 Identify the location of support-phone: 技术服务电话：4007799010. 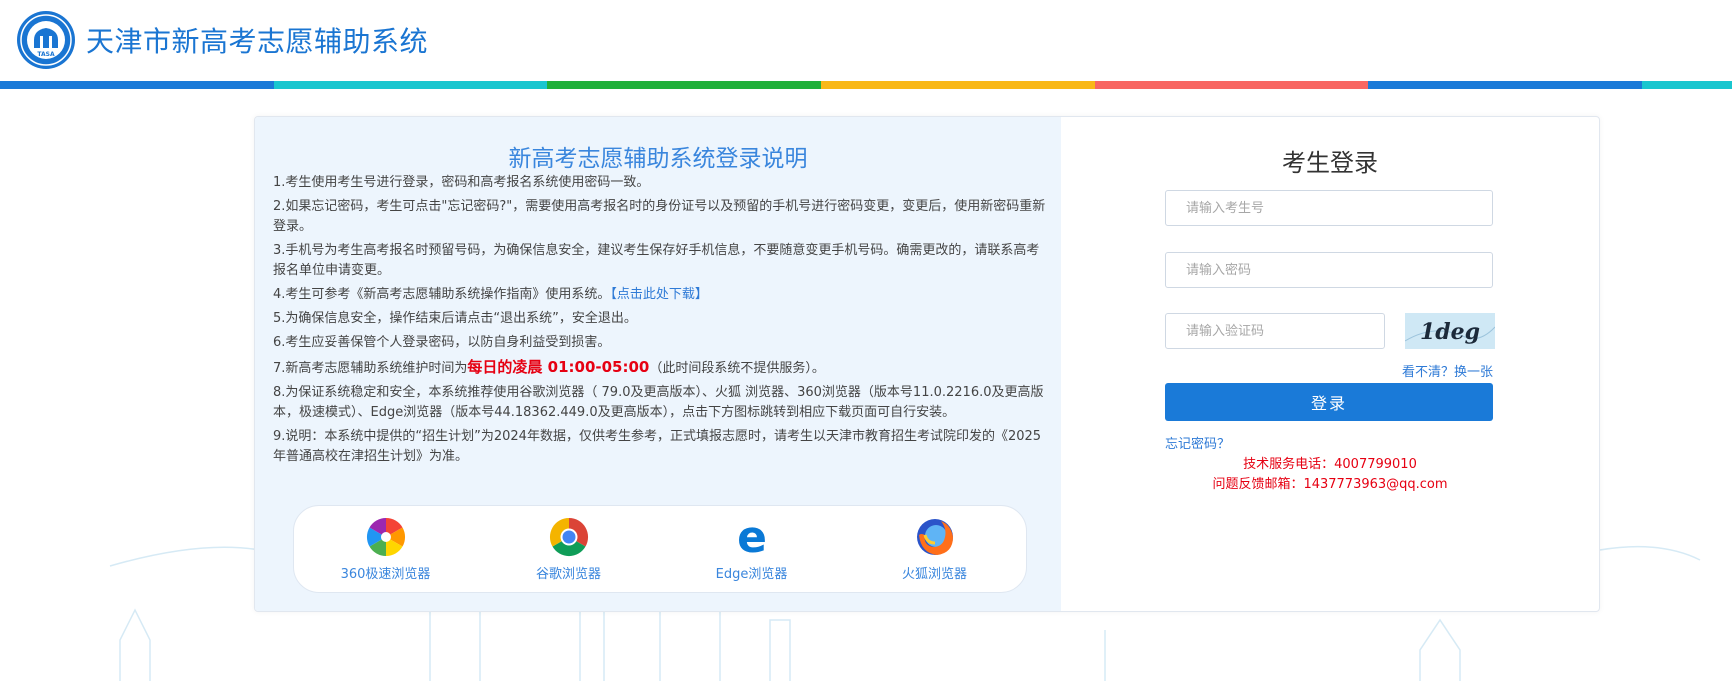
(1330, 464).